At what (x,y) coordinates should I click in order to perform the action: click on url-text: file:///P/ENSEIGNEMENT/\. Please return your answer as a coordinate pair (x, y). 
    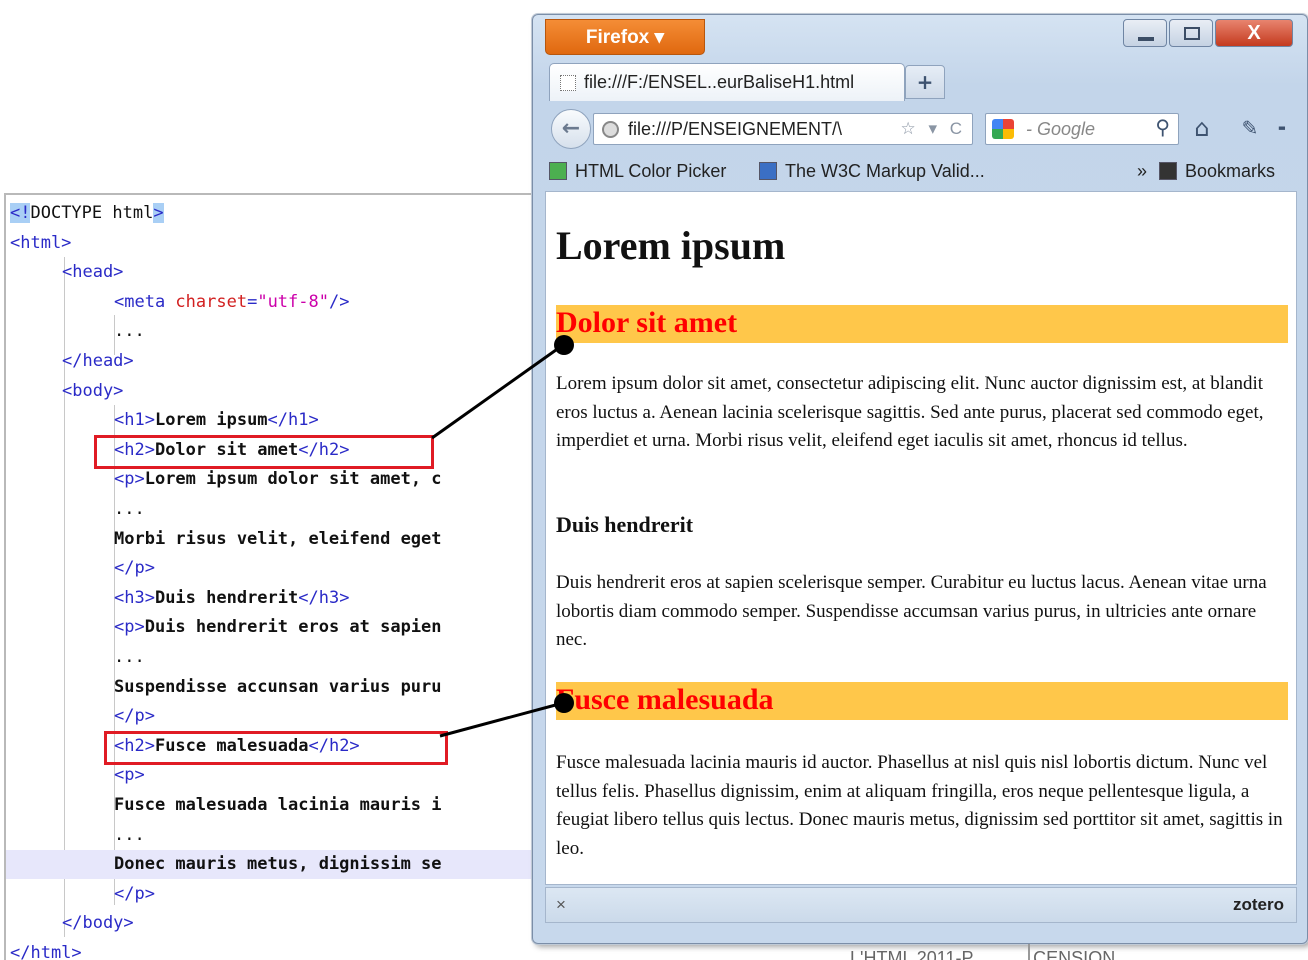
    Looking at the image, I should click on (735, 129).